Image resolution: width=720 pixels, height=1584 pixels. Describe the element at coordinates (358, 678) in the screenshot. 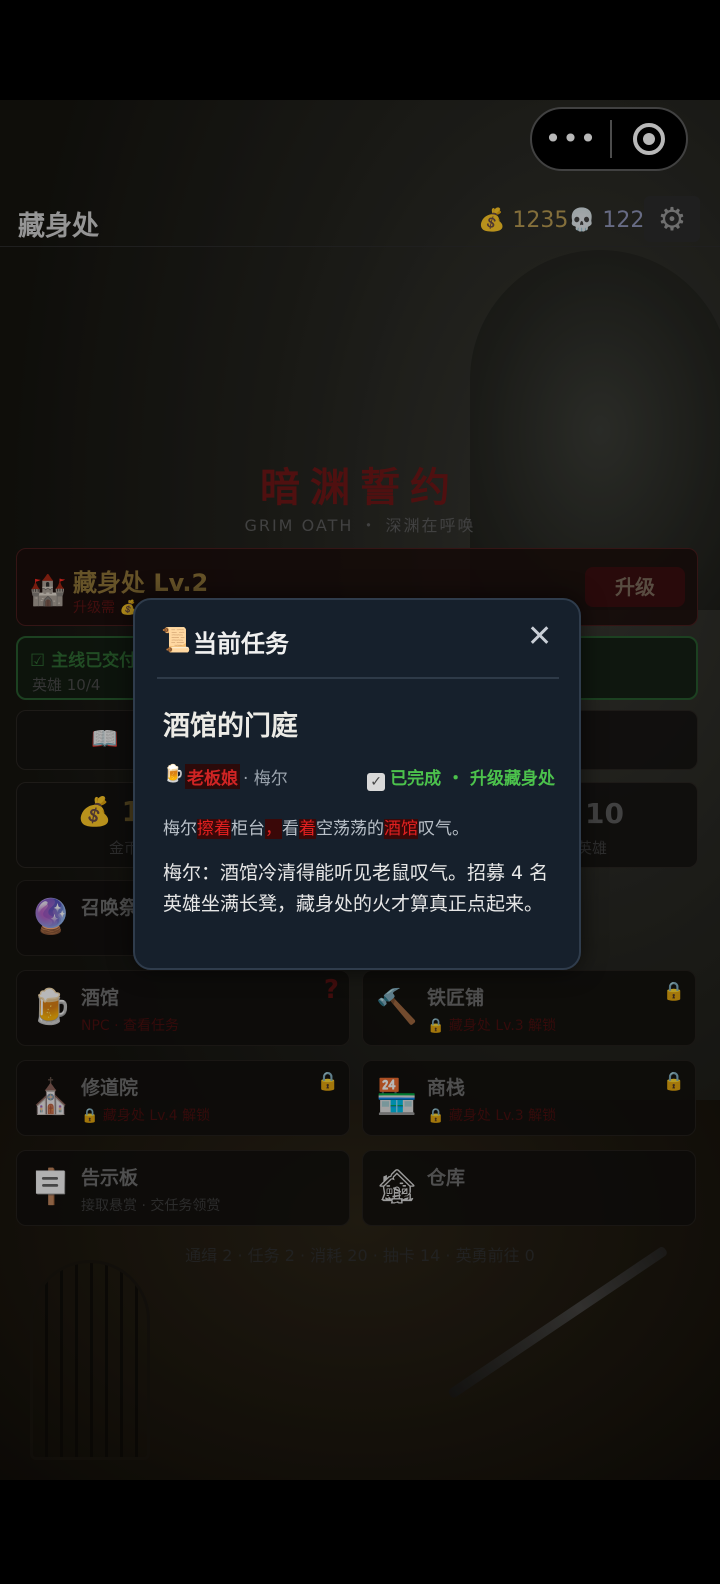

I see `modal-divider` at that location.